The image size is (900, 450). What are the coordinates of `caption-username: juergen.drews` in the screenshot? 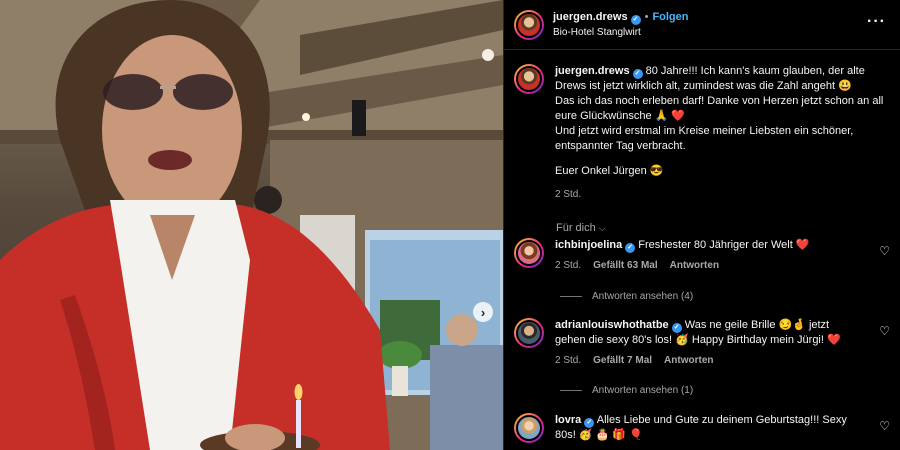 It's located at (592, 71).